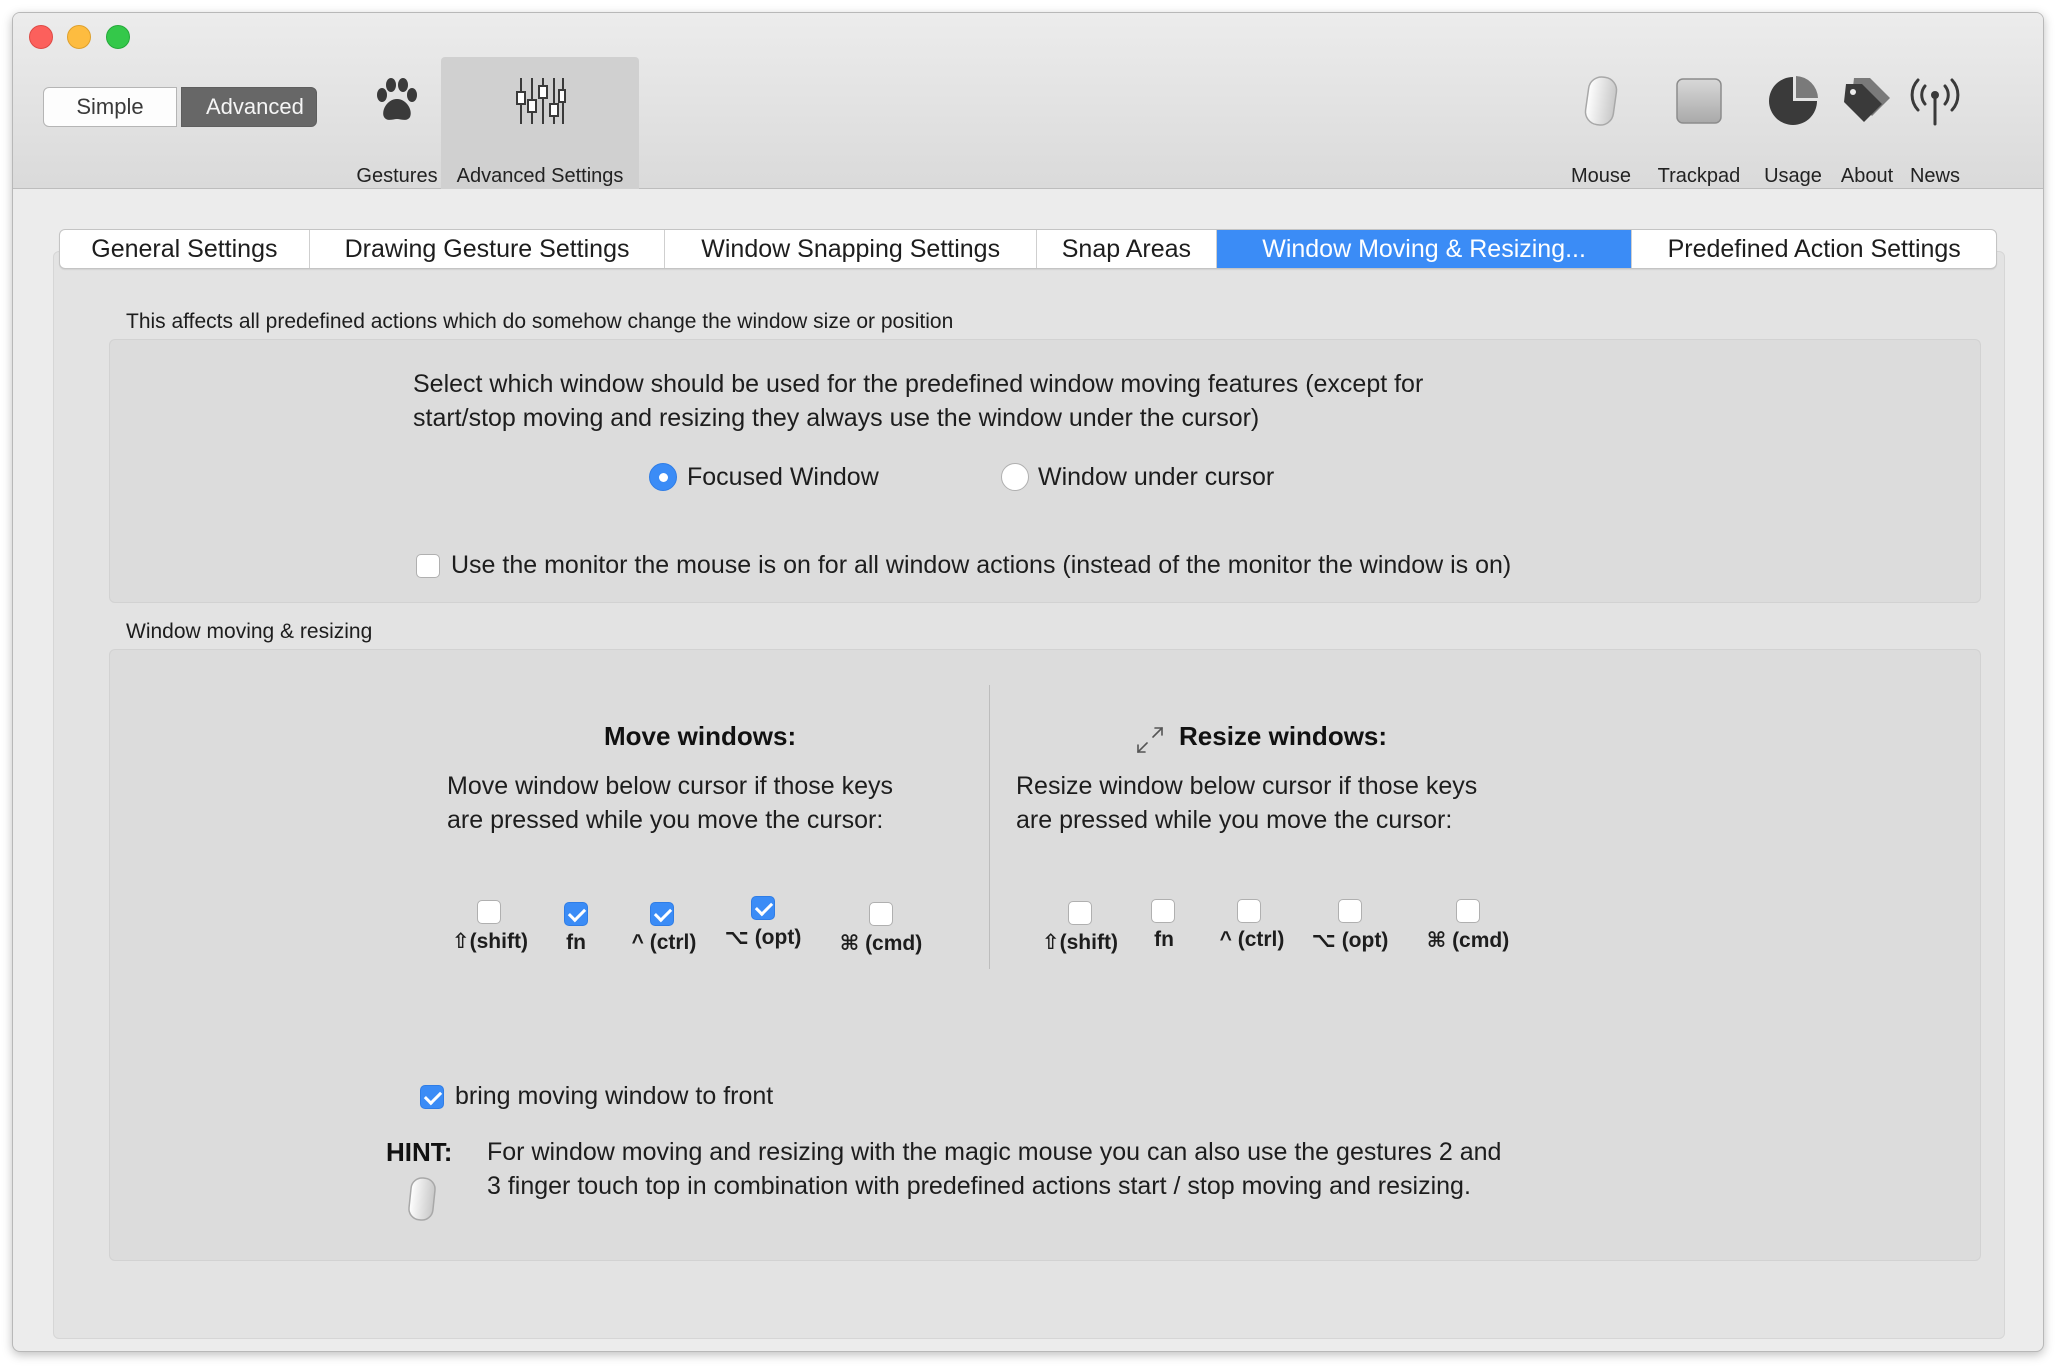  I want to click on move-cmd-label: ⌘ (cmd), so click(881, 943).